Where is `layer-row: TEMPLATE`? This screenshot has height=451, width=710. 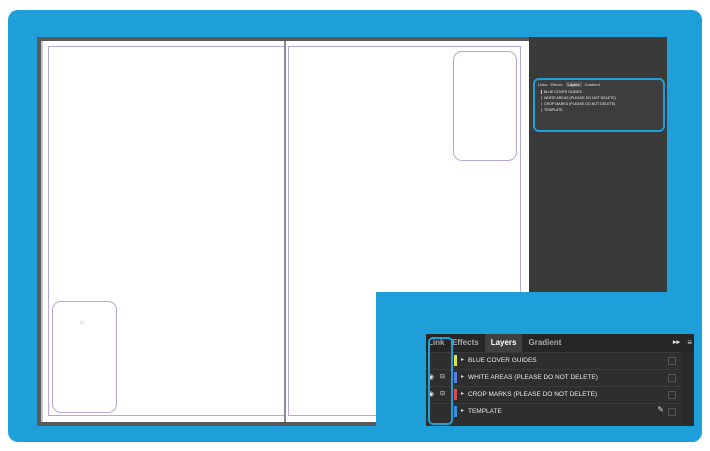
layer-row: TEMPLATE is located at coordinates (599, 110).